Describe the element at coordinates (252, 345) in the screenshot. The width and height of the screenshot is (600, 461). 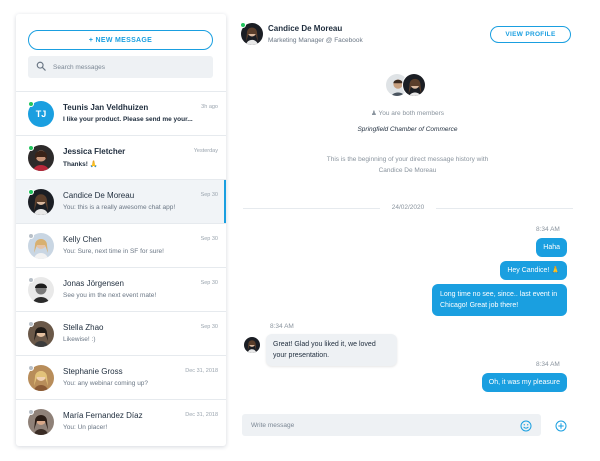
I see `contact-avatar` at that location.